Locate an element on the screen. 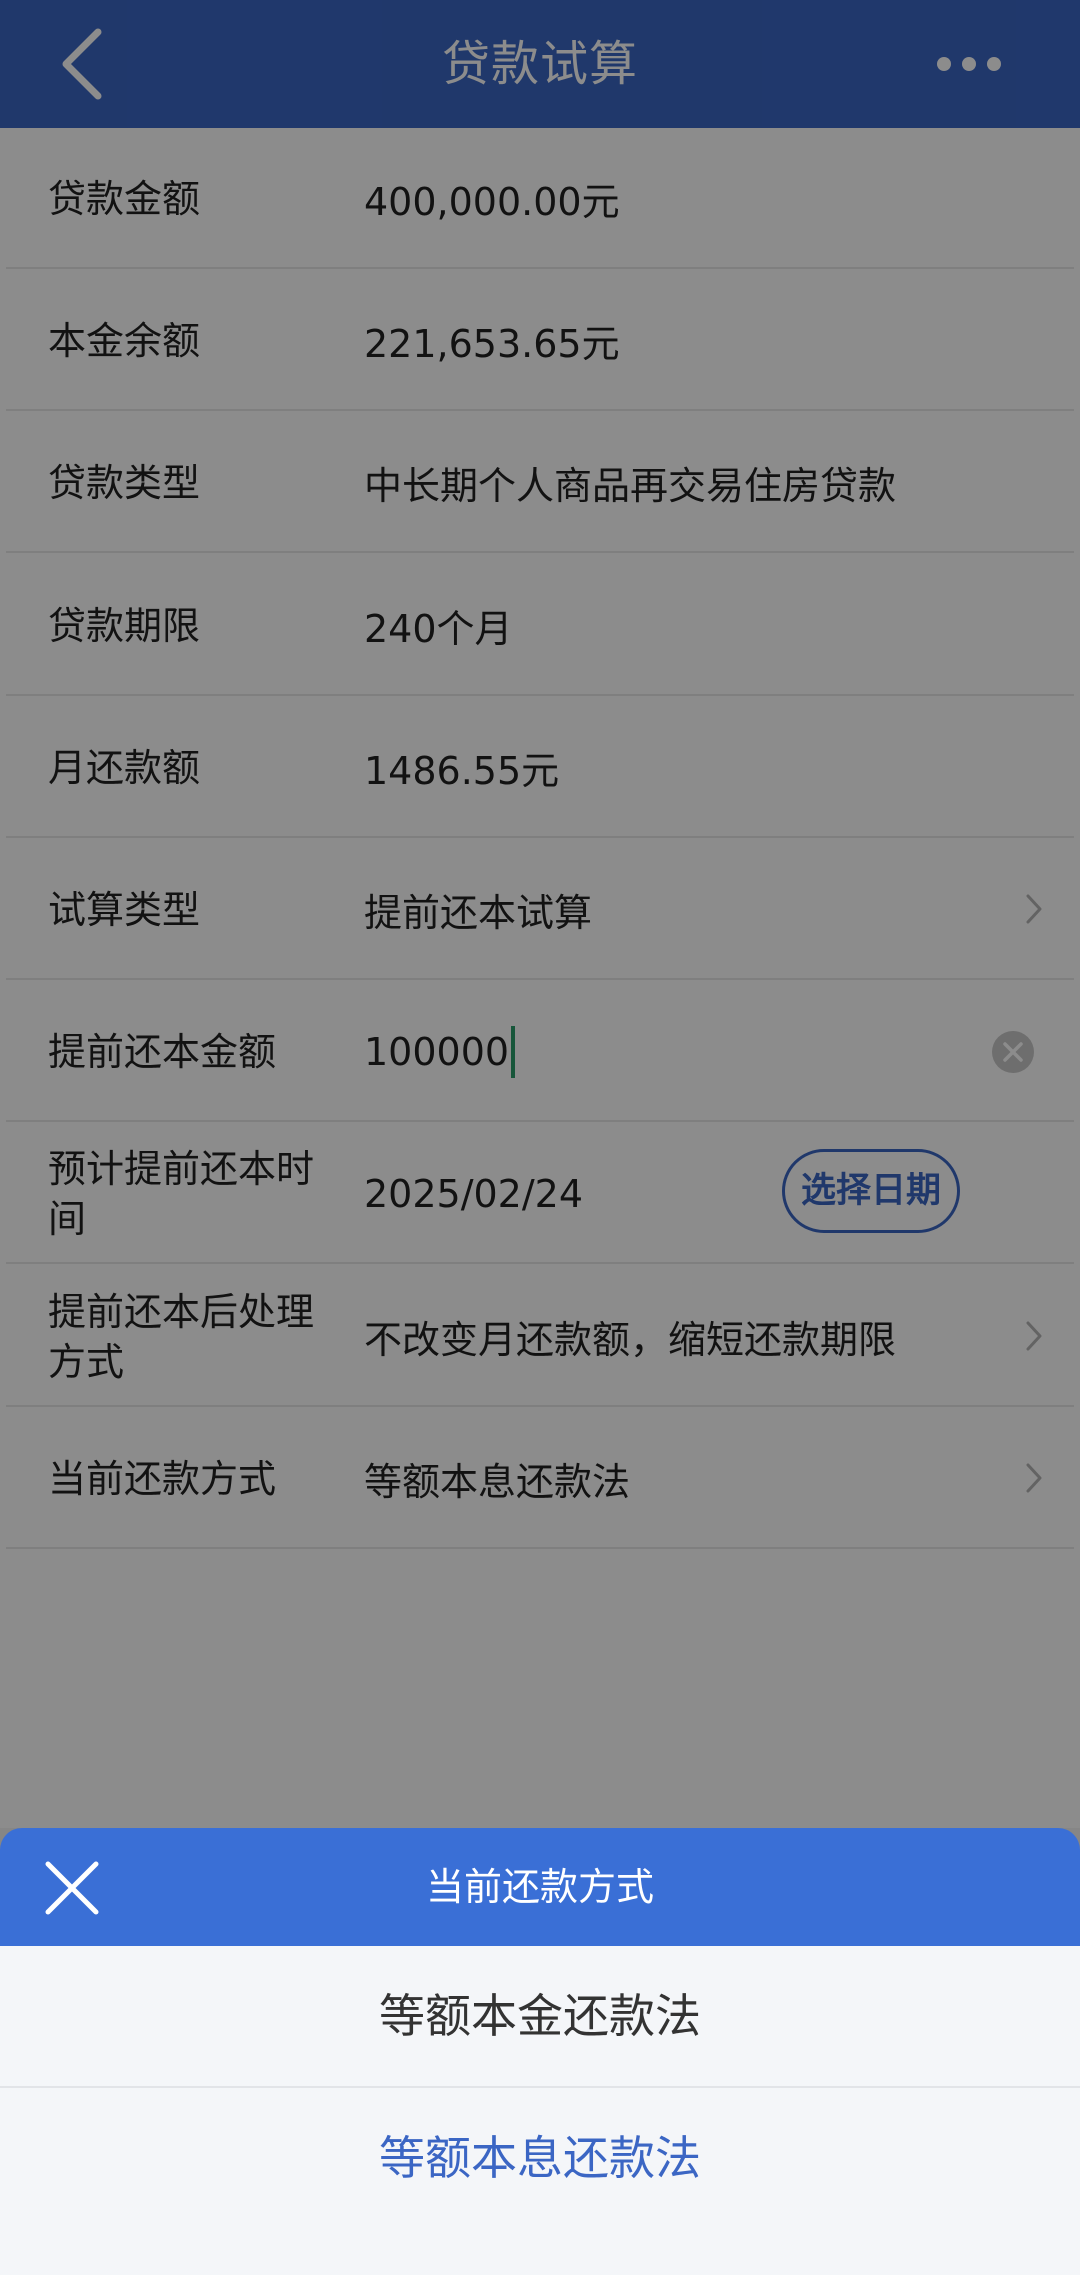  bottom-sheet: 等额本金还款法 等额本息还款法 is located at coordinates (540, 2110).